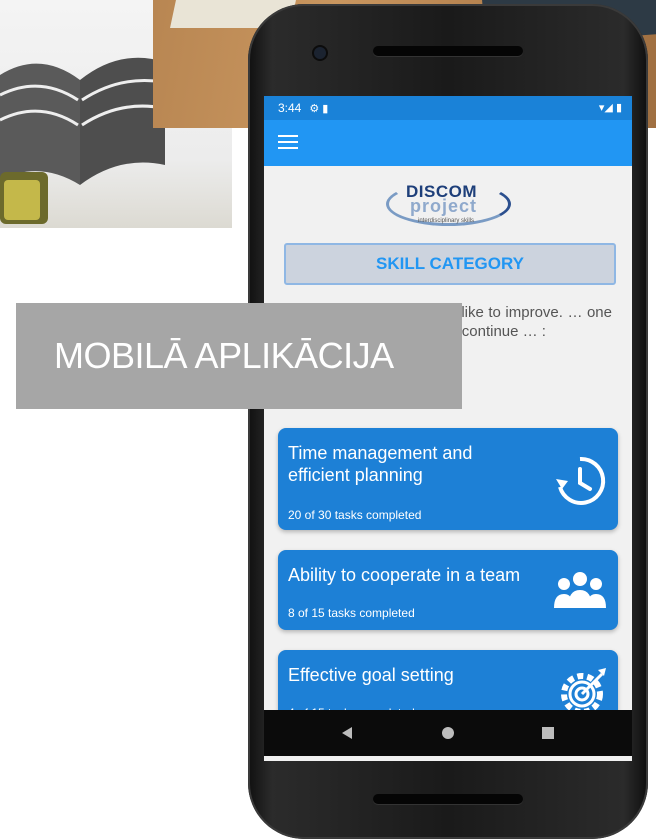  Describe the element at coordinates (610, 108) in the screenshot. I see `signal-battery-icons: ▾◢ ▮` at that location.